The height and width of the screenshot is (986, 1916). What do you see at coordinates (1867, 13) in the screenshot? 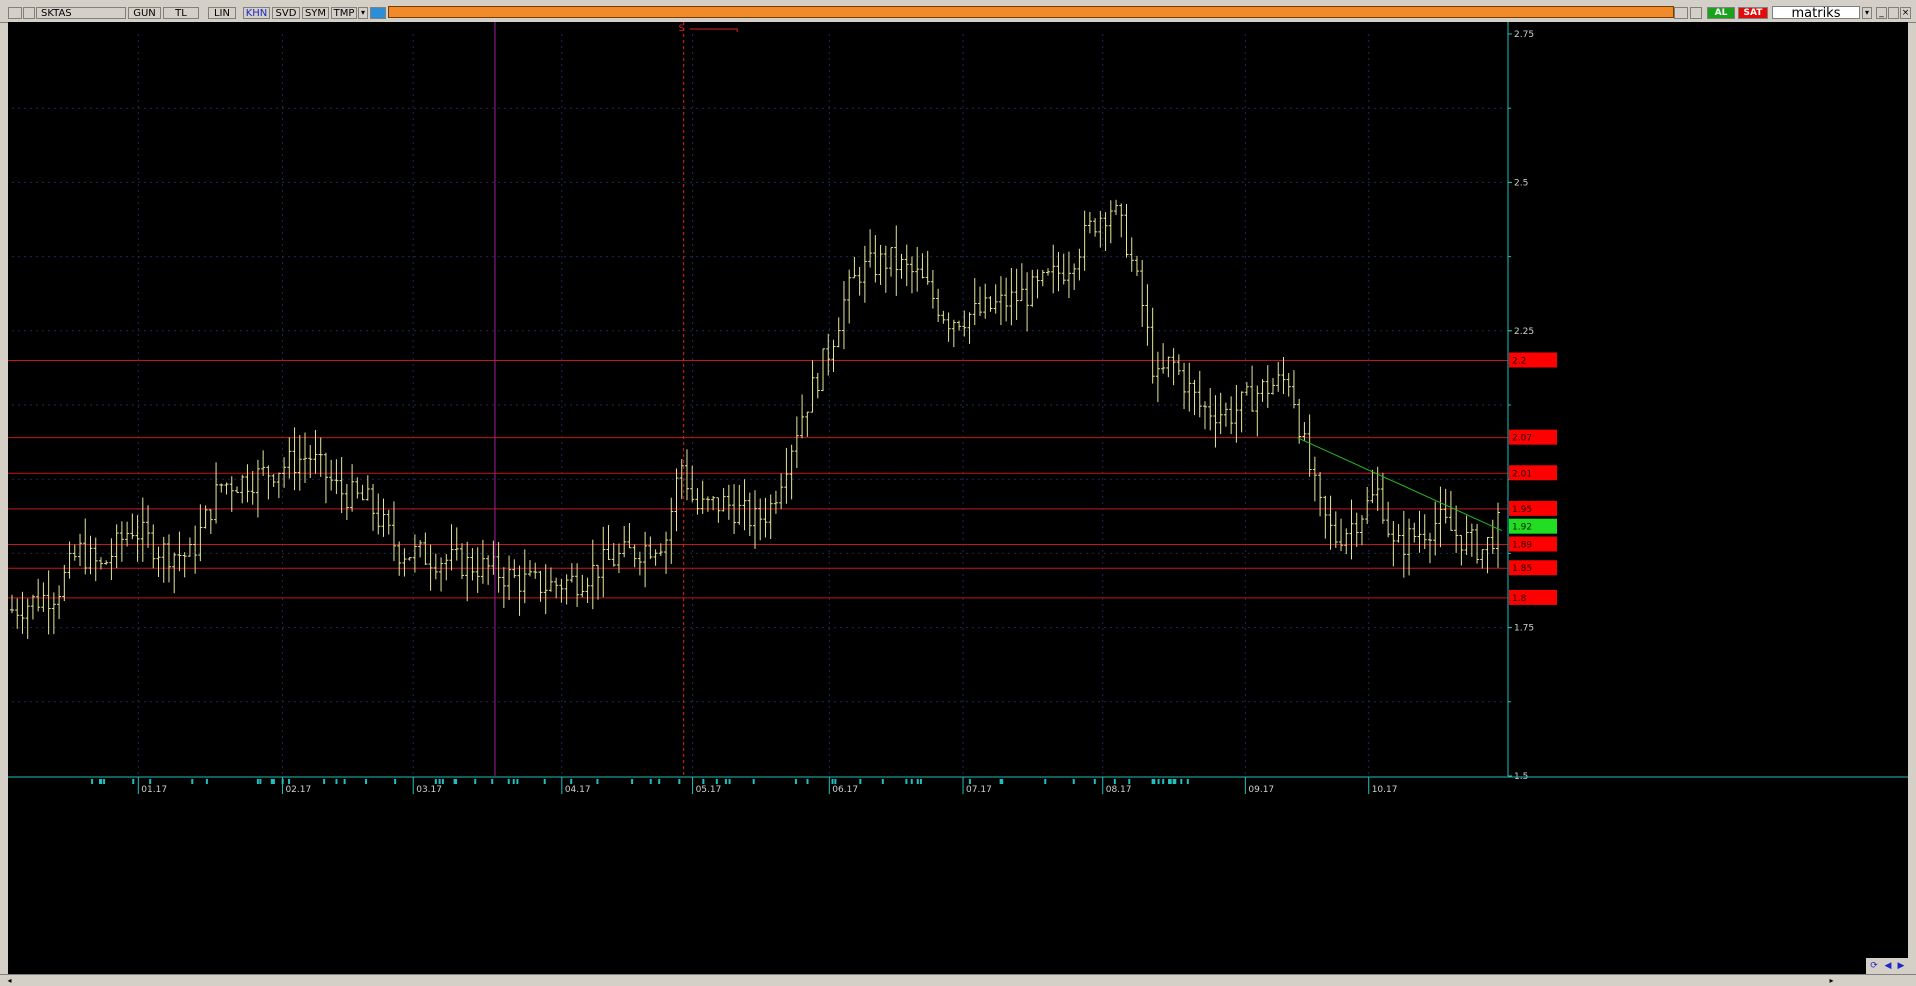
I see `brand-dropdown-icon: ▾` at bounding box center [1867, 13].